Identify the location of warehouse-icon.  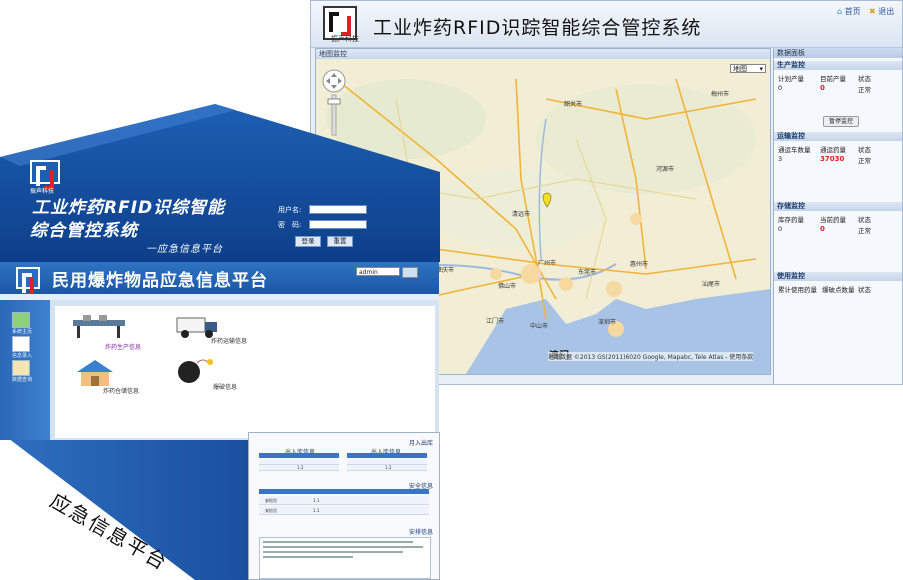
(95, 373).